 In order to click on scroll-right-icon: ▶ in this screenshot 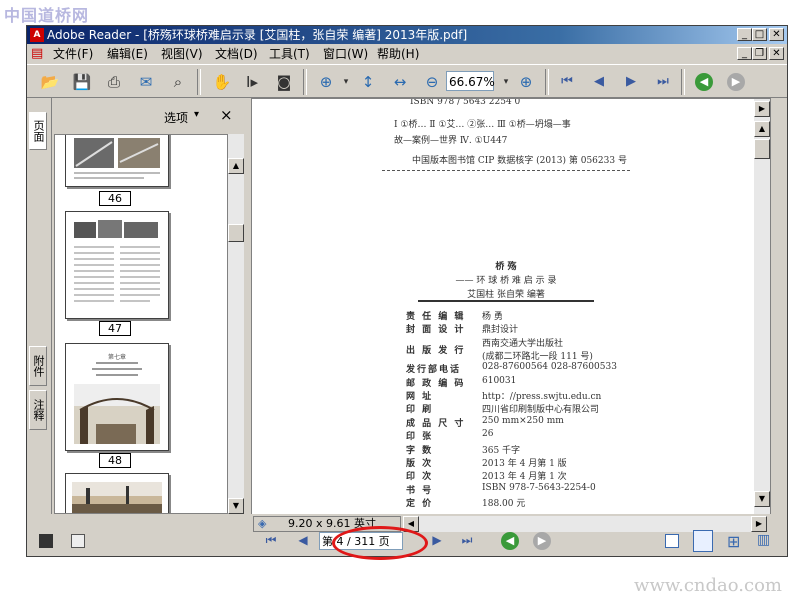, I will do `click(759, 524)`.